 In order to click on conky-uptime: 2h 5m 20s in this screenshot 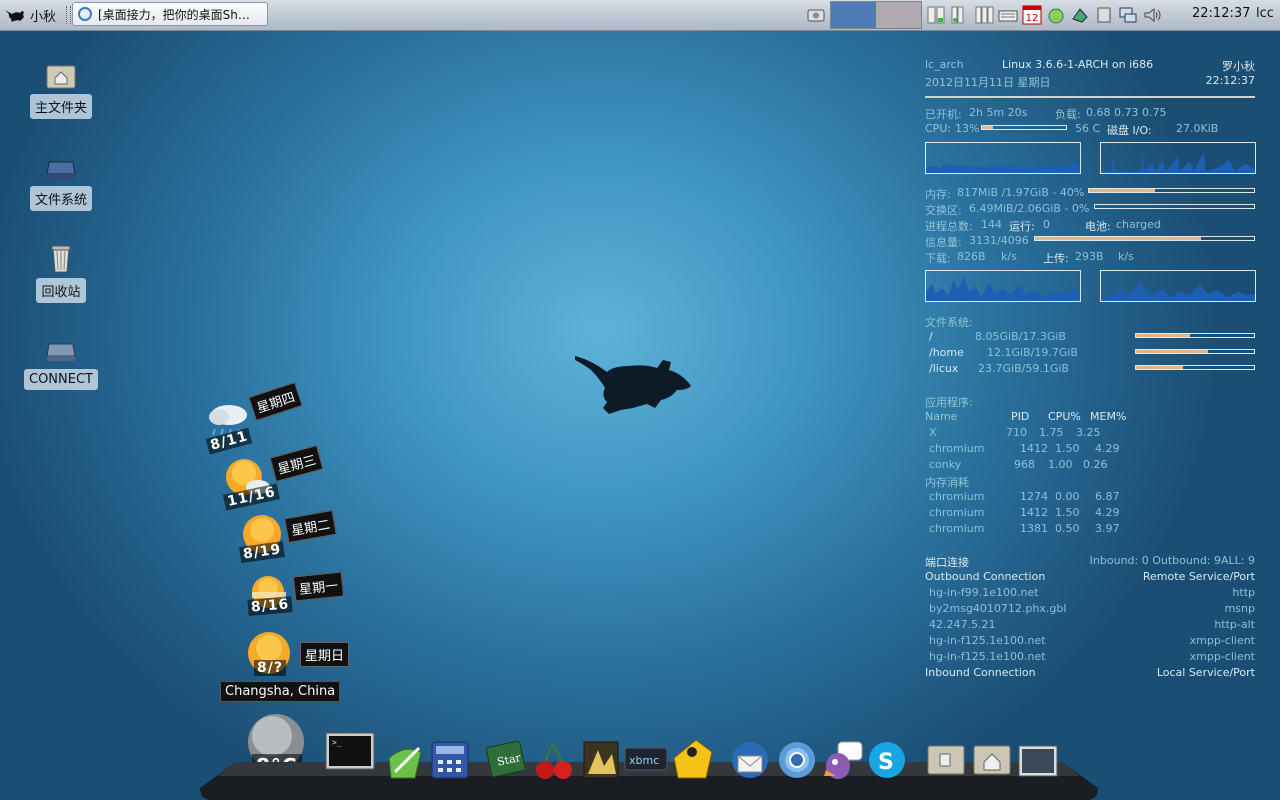, I will do `click(998, 112)`.